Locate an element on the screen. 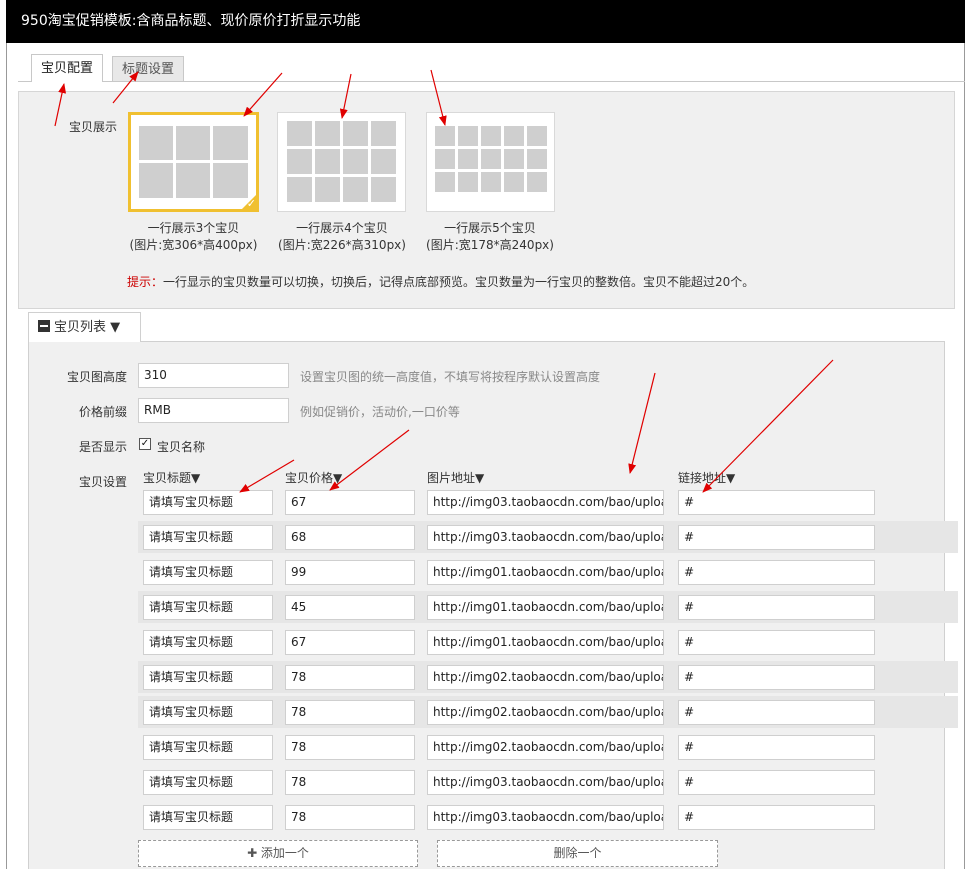 The height and width of the screenshot is (869, 969). price-prefix-label: 价格前缀 is located at coordinates (103, 412).